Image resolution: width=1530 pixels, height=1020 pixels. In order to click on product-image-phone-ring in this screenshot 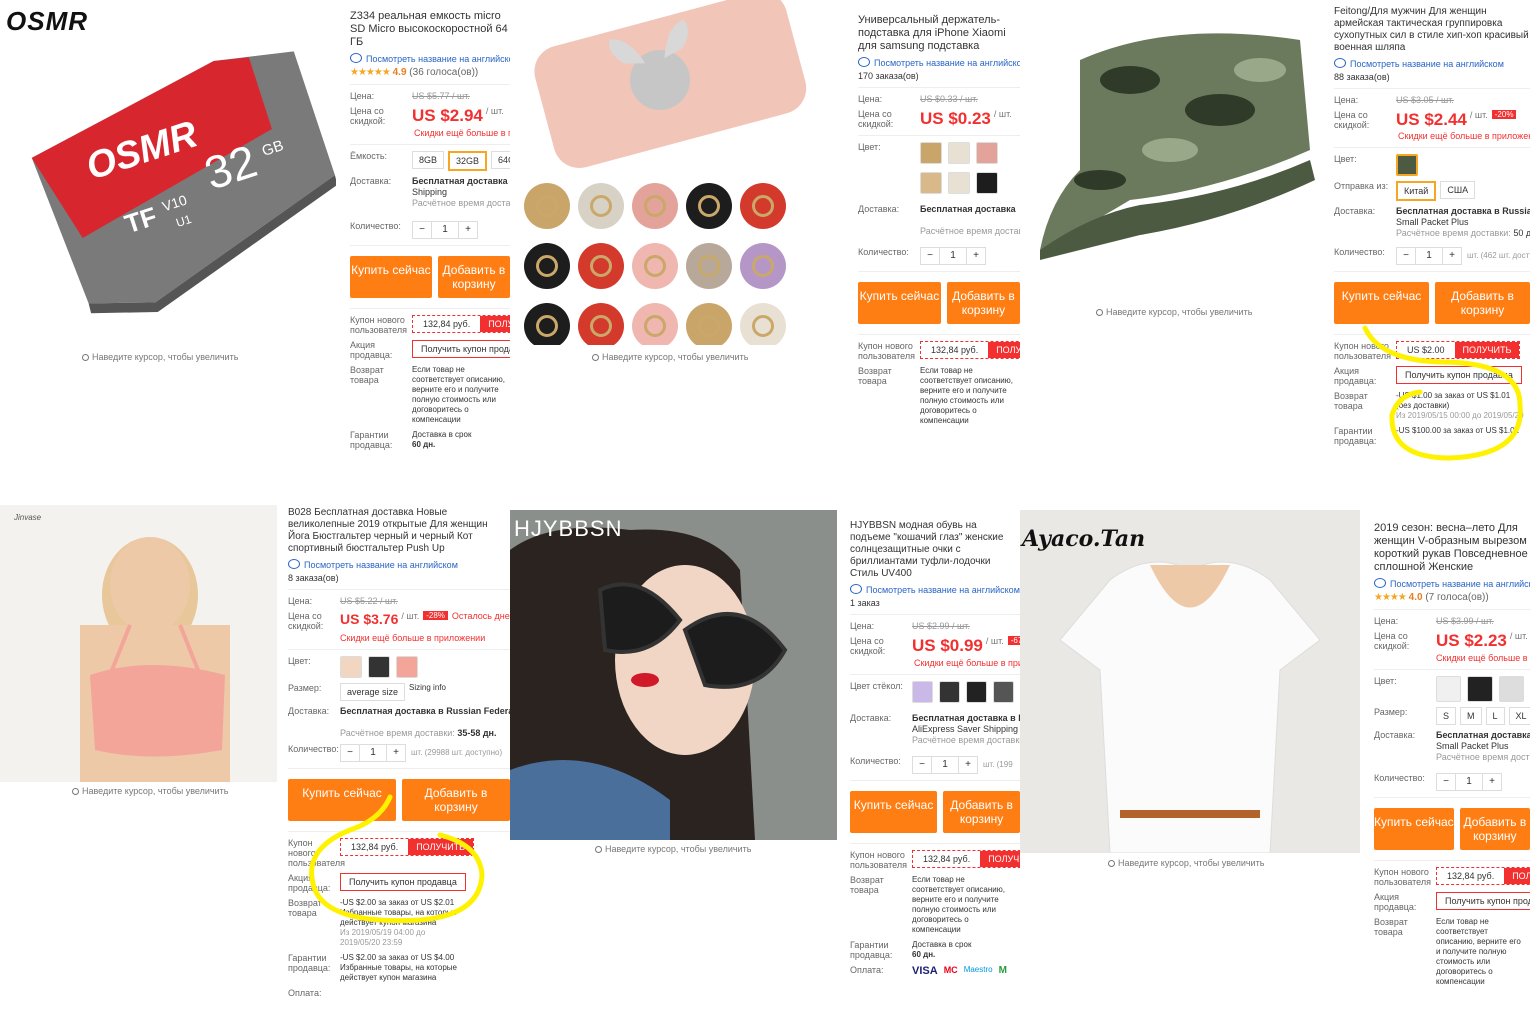, I will do `click(678, 172)`.